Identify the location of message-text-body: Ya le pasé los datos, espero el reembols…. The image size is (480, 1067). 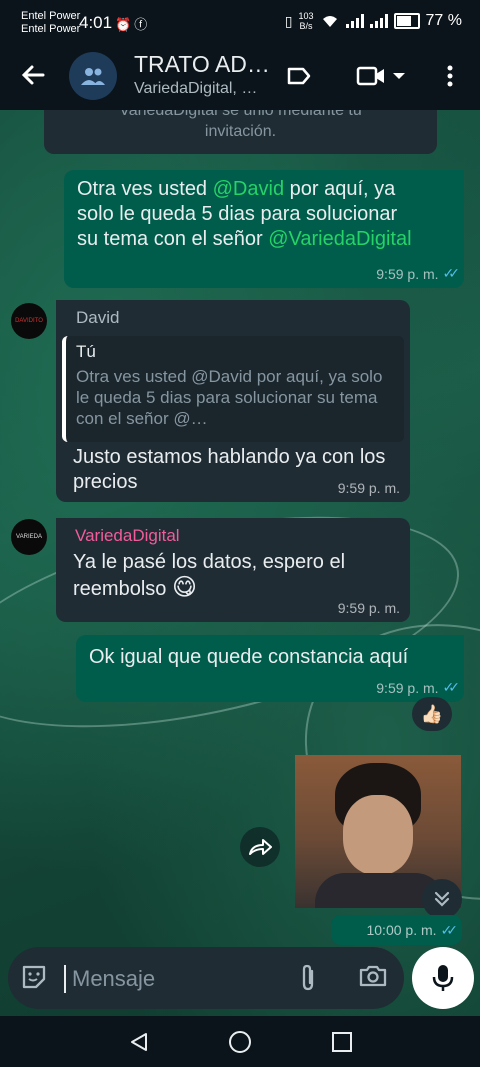
(209, 575).